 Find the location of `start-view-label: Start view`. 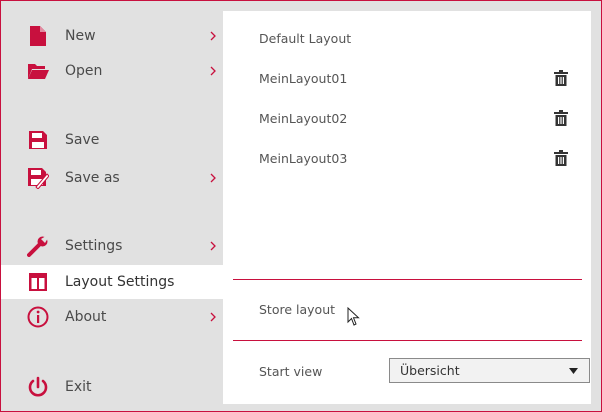

start-view-label: Start view is located at coordinates (291, 371).